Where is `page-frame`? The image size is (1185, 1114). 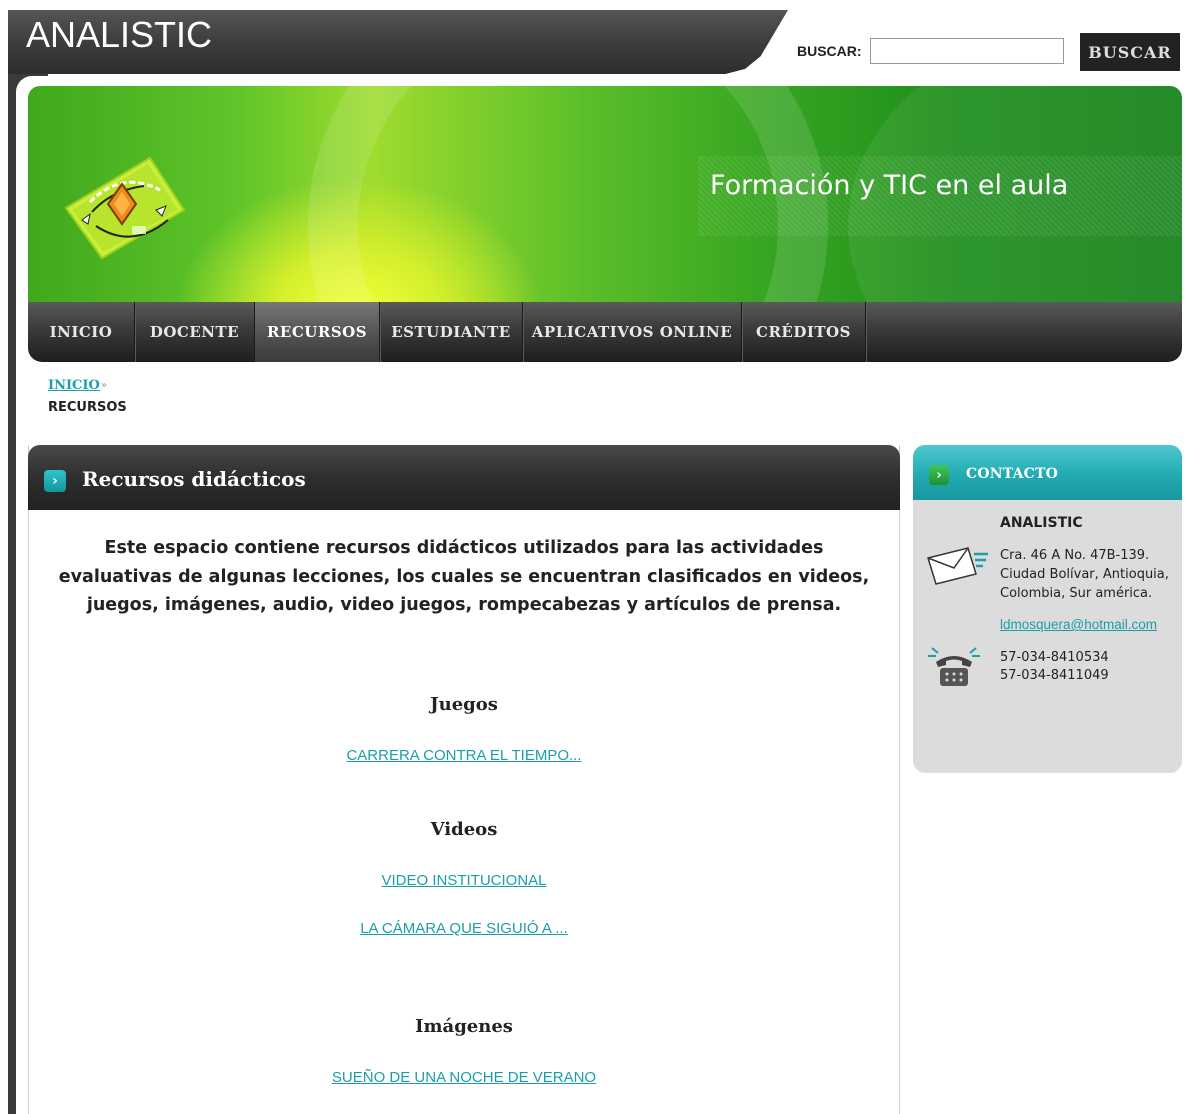 page-frame is located at coordinates (12, 562).